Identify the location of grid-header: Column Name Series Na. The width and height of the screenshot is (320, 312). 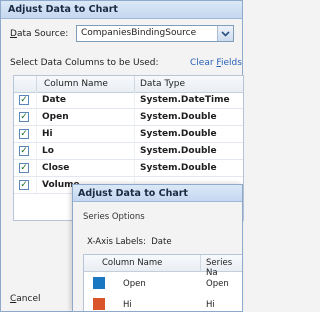
(163, 266).